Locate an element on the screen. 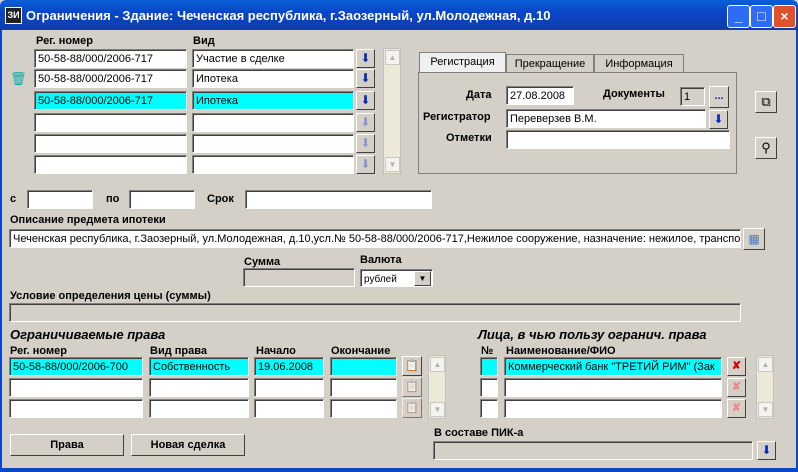 The image size is (798, 472). to-label: по is located at coordinates (113, 199).